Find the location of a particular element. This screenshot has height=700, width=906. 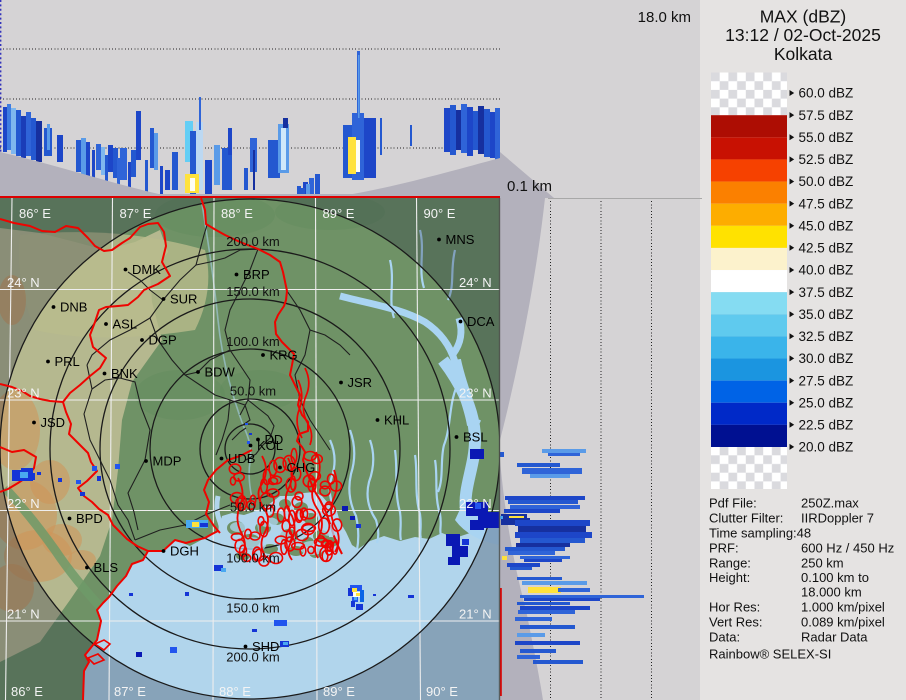

svg-text: 50.0 dBZ is located at coordinates (826, 181).